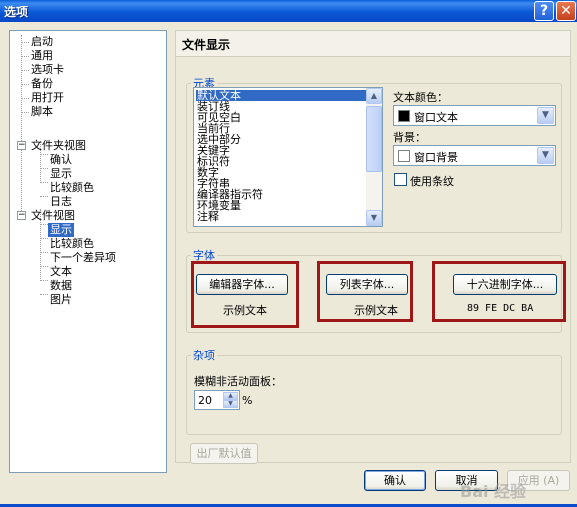 The image size is (577, 507). What do you see at coordinates (61, 300) in the screenshot?
I see `tree-item-pictures: 图片` at bounding box center [61, 300].